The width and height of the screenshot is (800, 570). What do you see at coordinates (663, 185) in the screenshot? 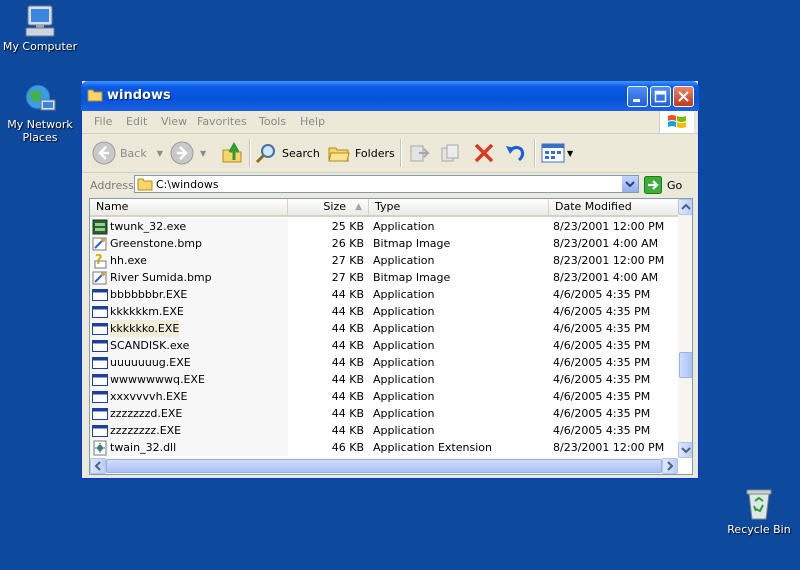
I see `go-button: Go` at bounding box center [663, 185].